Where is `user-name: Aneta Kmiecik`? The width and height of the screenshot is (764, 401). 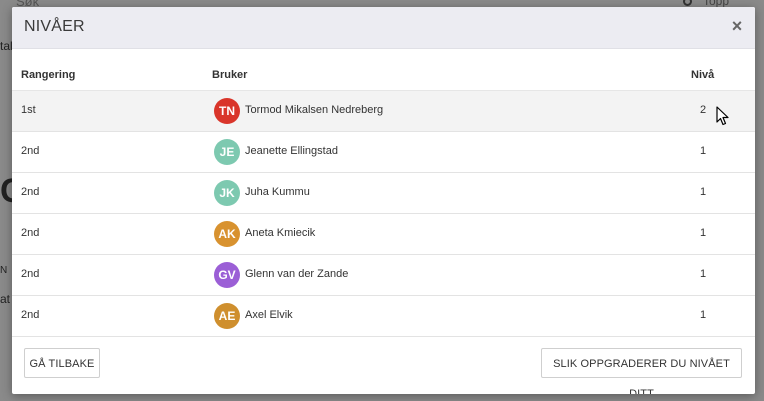
user-name: Aneta Kmiecik is located at coordinates (280, 233).